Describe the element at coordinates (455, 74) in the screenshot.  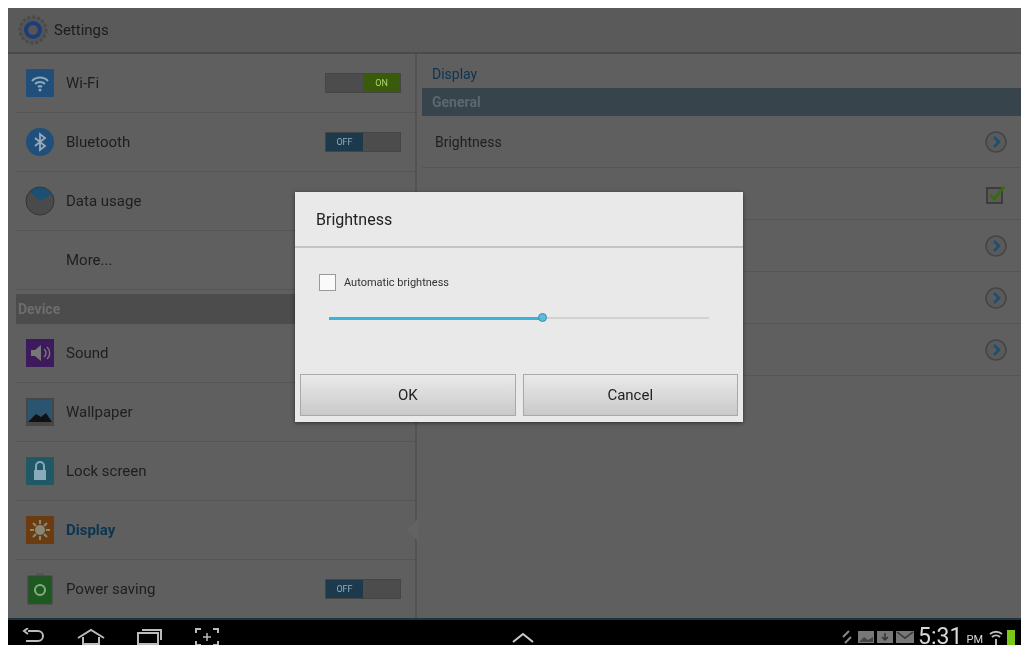
I see `detail-title: Display` at that location.